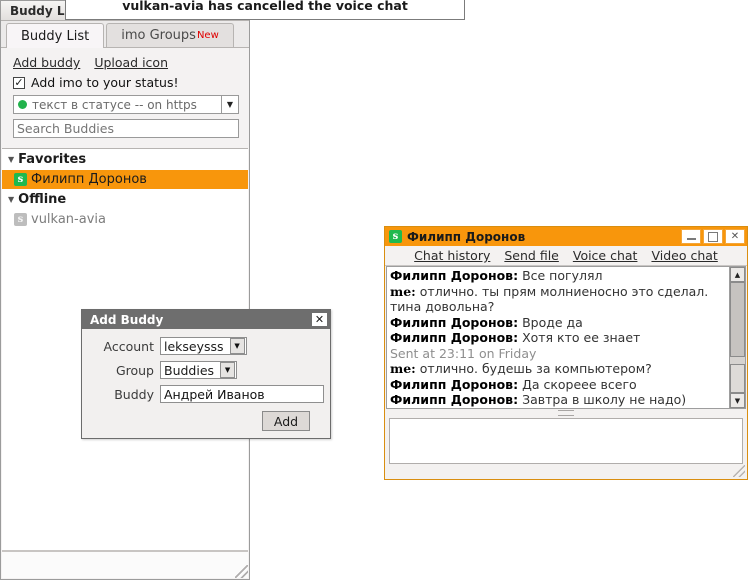  I want to click on splitter-grip-icon, so click(566, 413).